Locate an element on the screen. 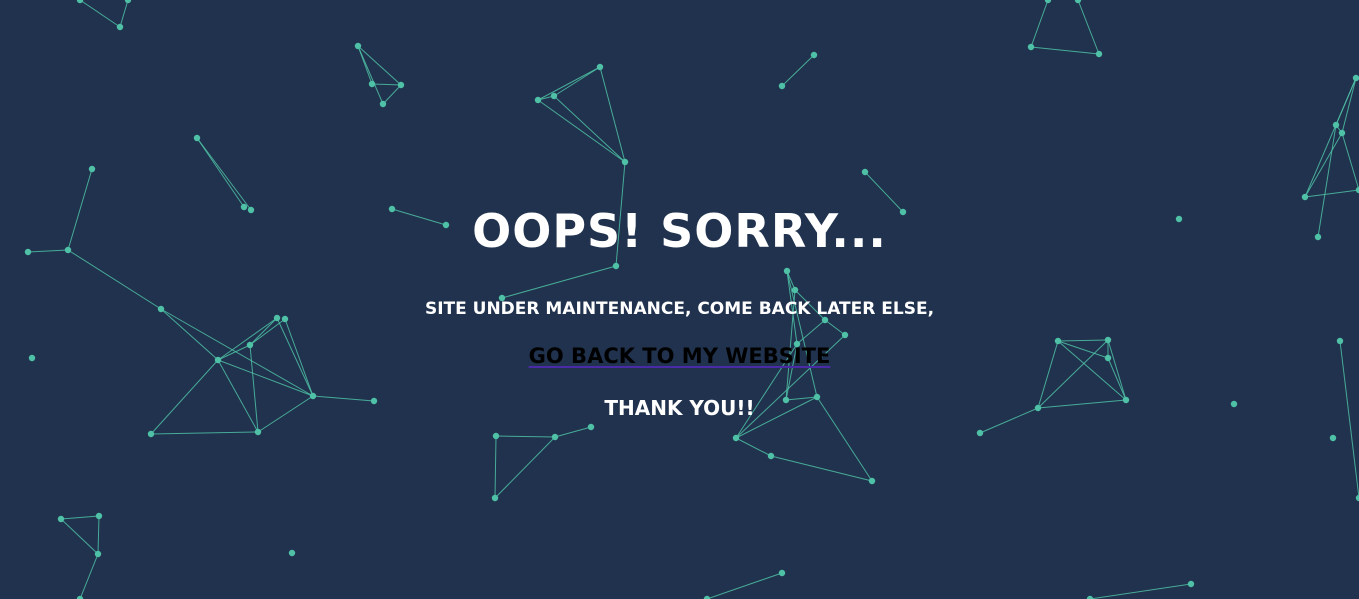  back-to-website-link: GO BACK TO MY WEBSITE is located at coordinates (680, 356).